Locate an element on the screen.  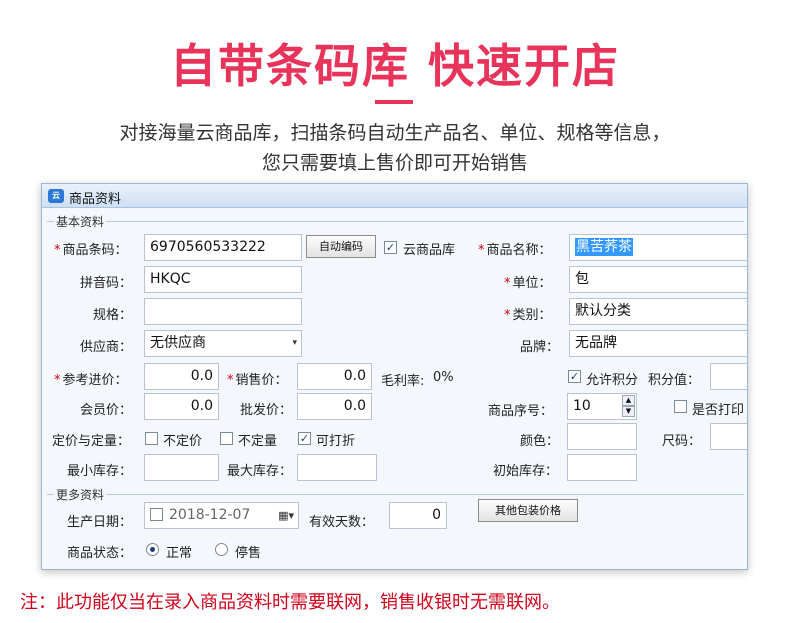
unpriced-checkbox is located at coordinates (151, 438).